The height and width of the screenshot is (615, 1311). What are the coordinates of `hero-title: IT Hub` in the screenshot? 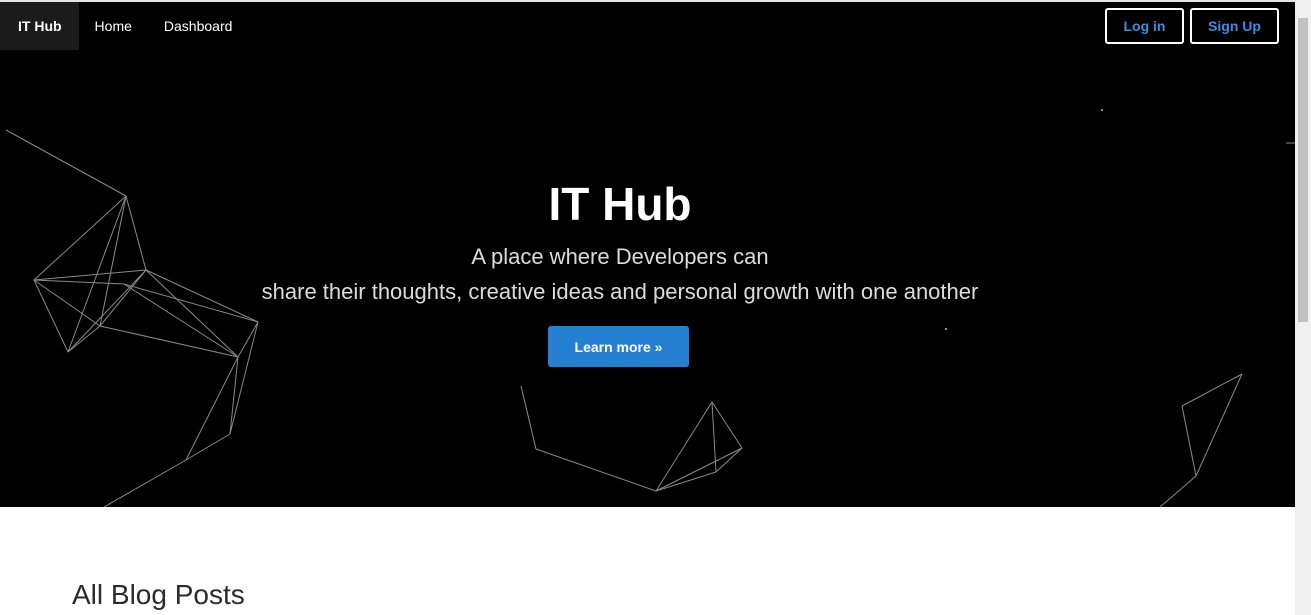 It's located at (620, 204).